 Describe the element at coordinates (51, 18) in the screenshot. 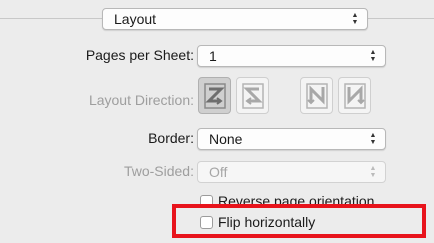

I see `section-divider-left` at that location.